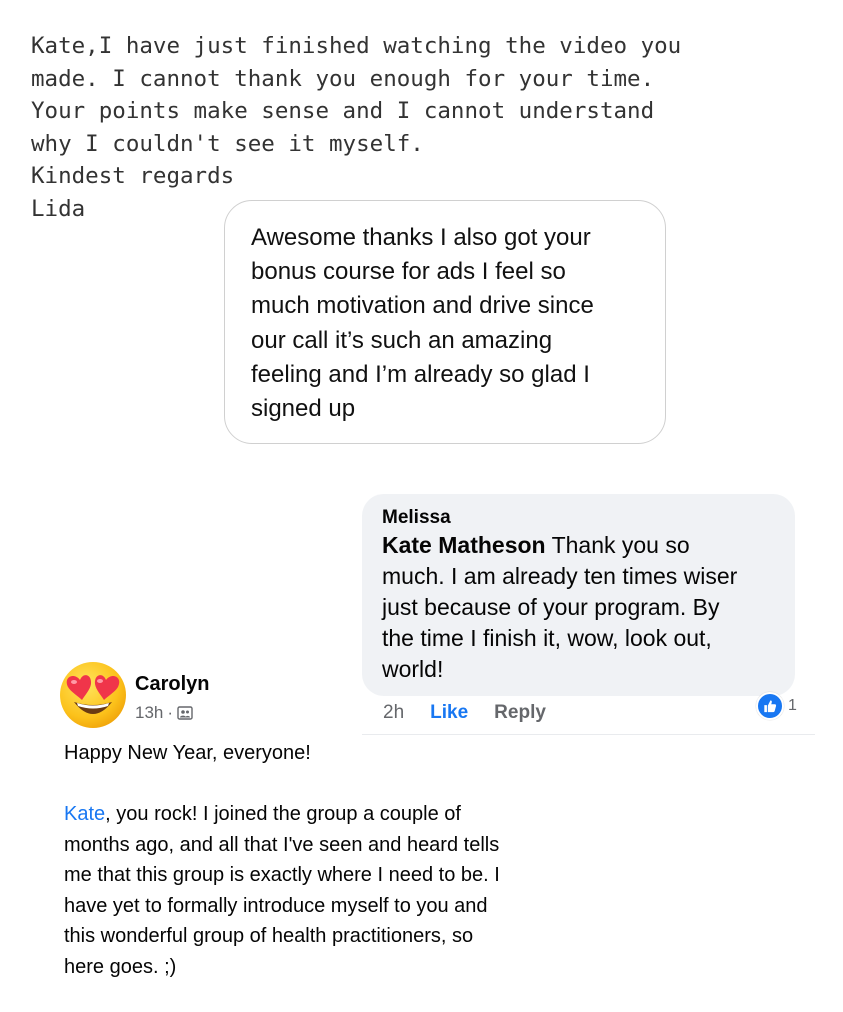  I want to click on reaction-count: 1, so click(792, 705).